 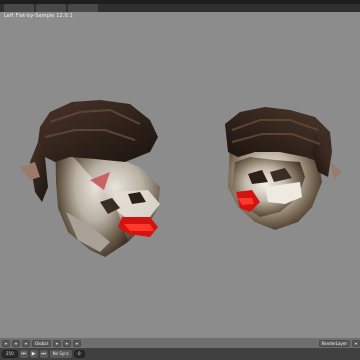 What do you see at coordinates (10, 354) in the screenshot?
I see `frame-field: 250` at bounding box center [10, 354].